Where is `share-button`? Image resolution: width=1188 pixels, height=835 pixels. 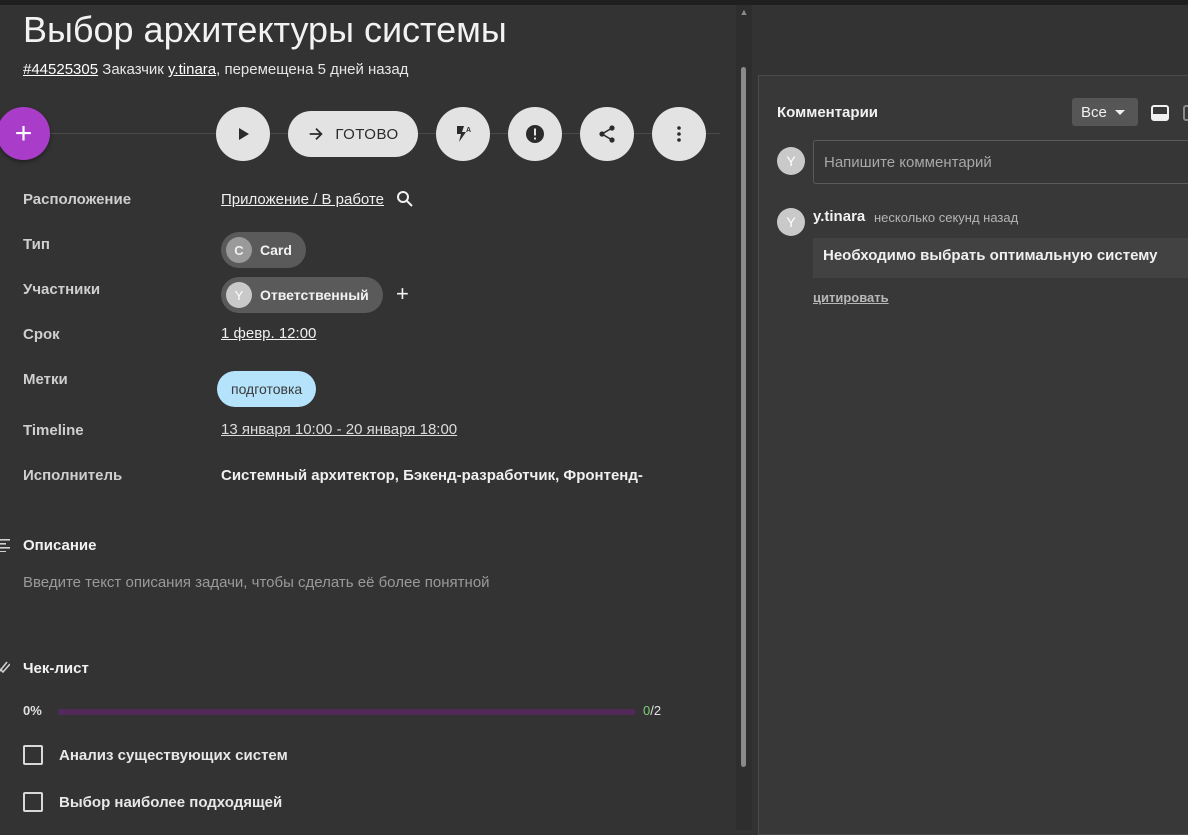
share-button is located at coordinates (607, 134).